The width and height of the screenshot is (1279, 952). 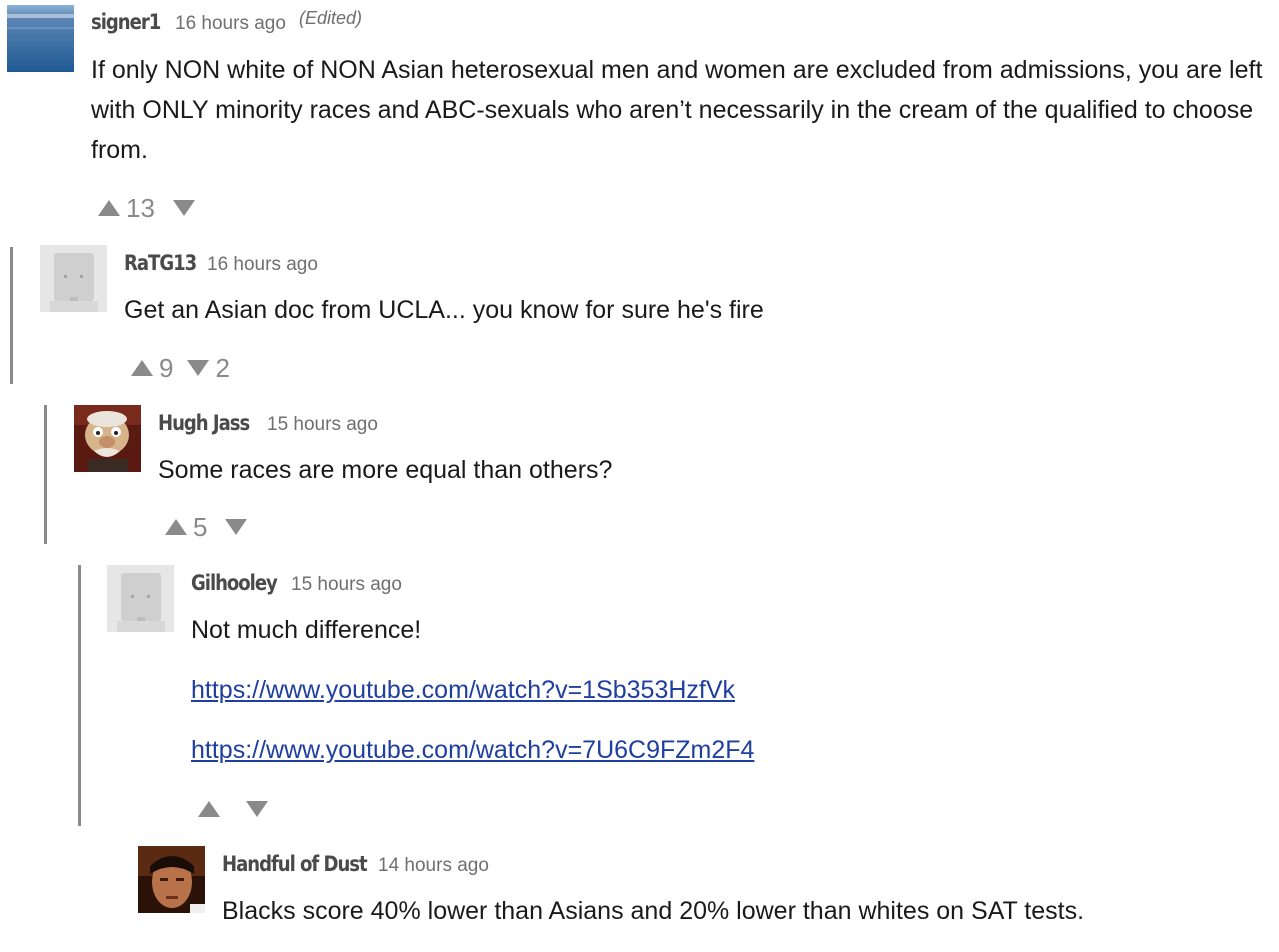 I want to click on comment-author: signer1, so click(x=126, y=22).